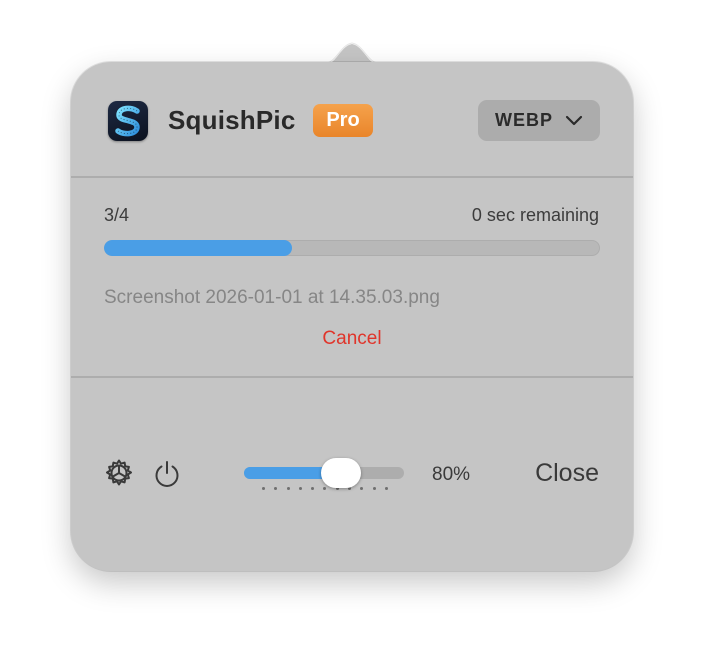  What do you see at coordinates (451, 474) in the screenshot?
I see `quality-value: 80%` at bounding box center [451, 474].